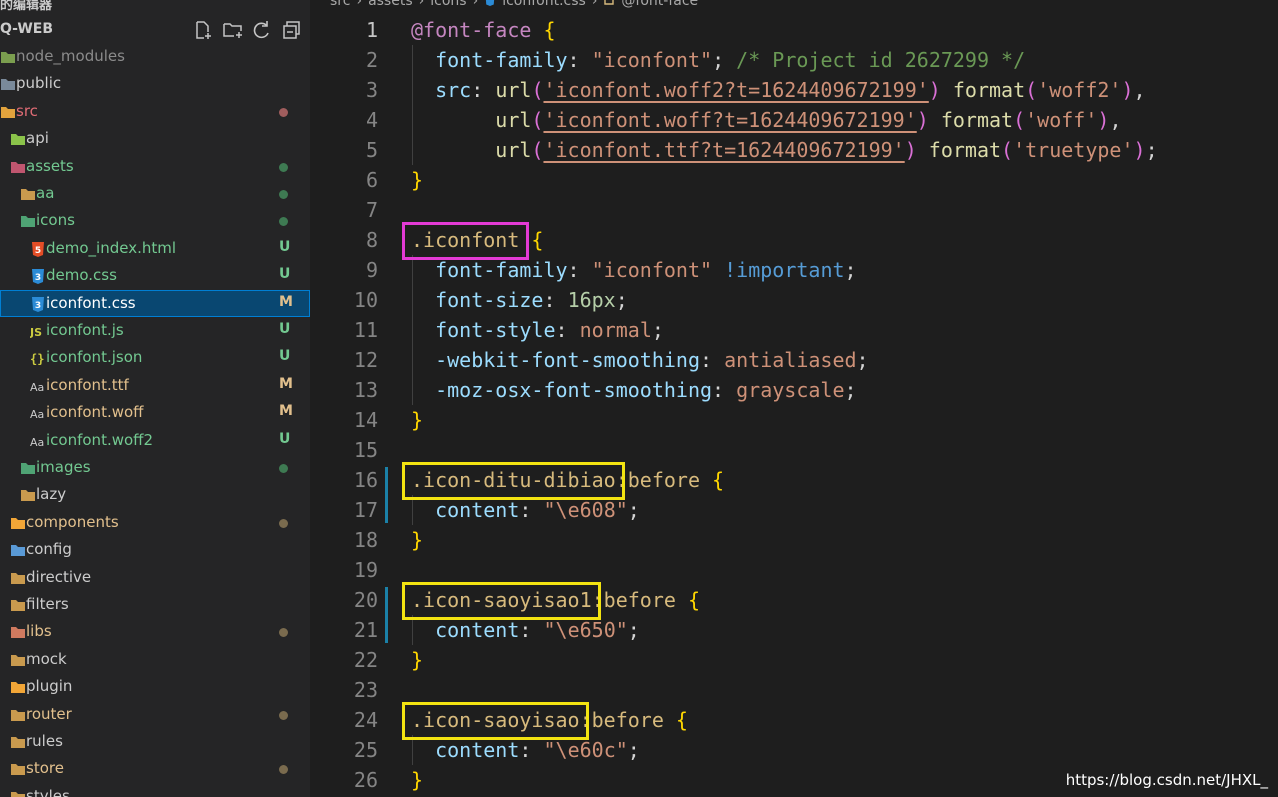 This screenshot has height=797, width=1278. I want to click on line-code: font-style: normal;, so click(537, 330).